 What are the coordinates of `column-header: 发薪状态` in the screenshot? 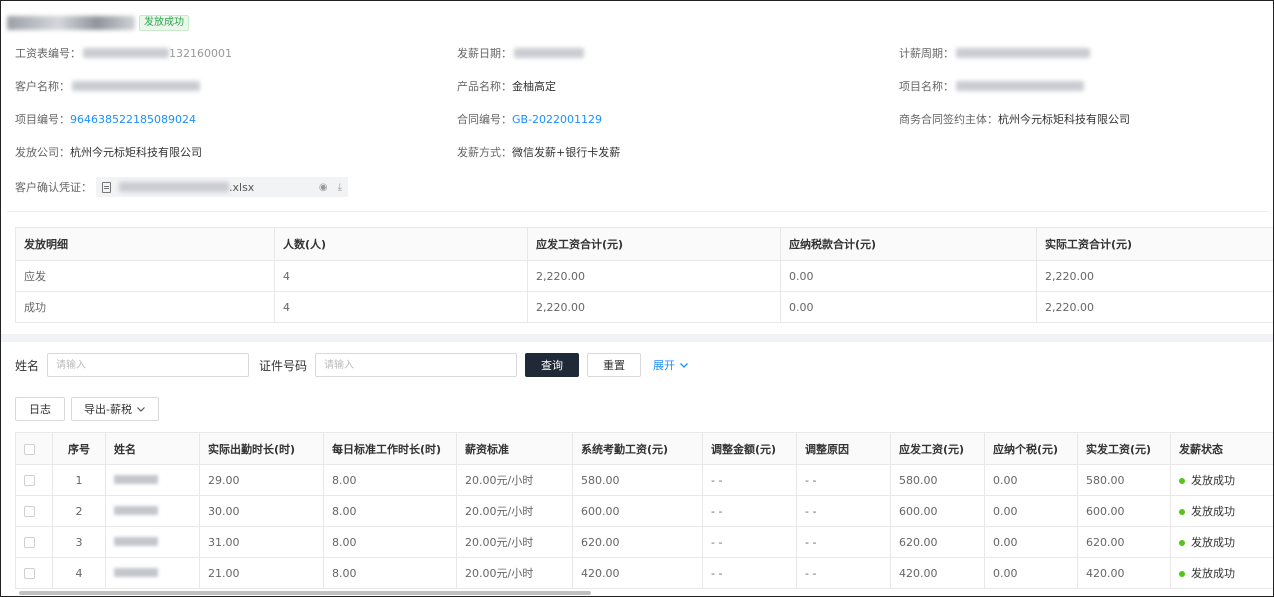 It's located at (1221, 448).